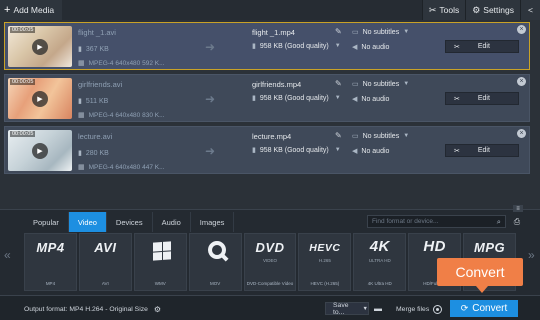 The height and width of the screenshot is (320, 540). I want to click on format-tabs: Popular Video Devices Audio Images, so click(129, 222).